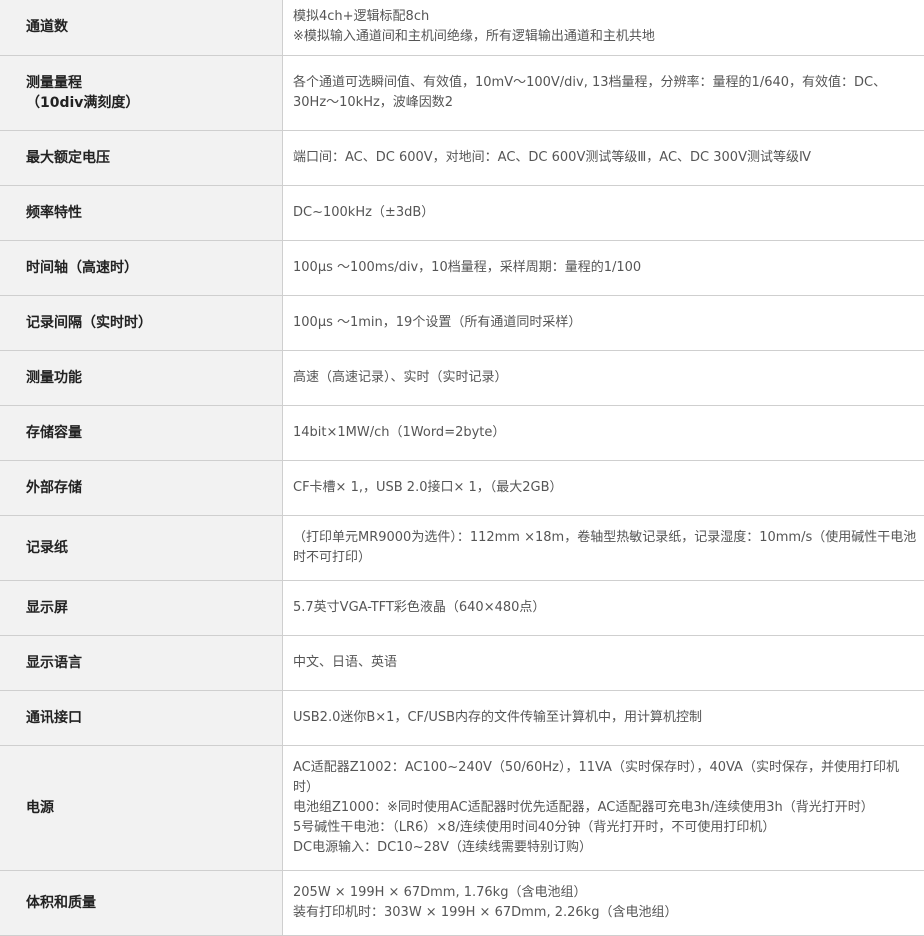 This screenshot has width=924, height=936. What do you see at coordinates (603, 323) in the screenshot?
I see `row-value: 100μs ～1min，19个设置（所有通道同时采样）` at bounding box center [603, 323].